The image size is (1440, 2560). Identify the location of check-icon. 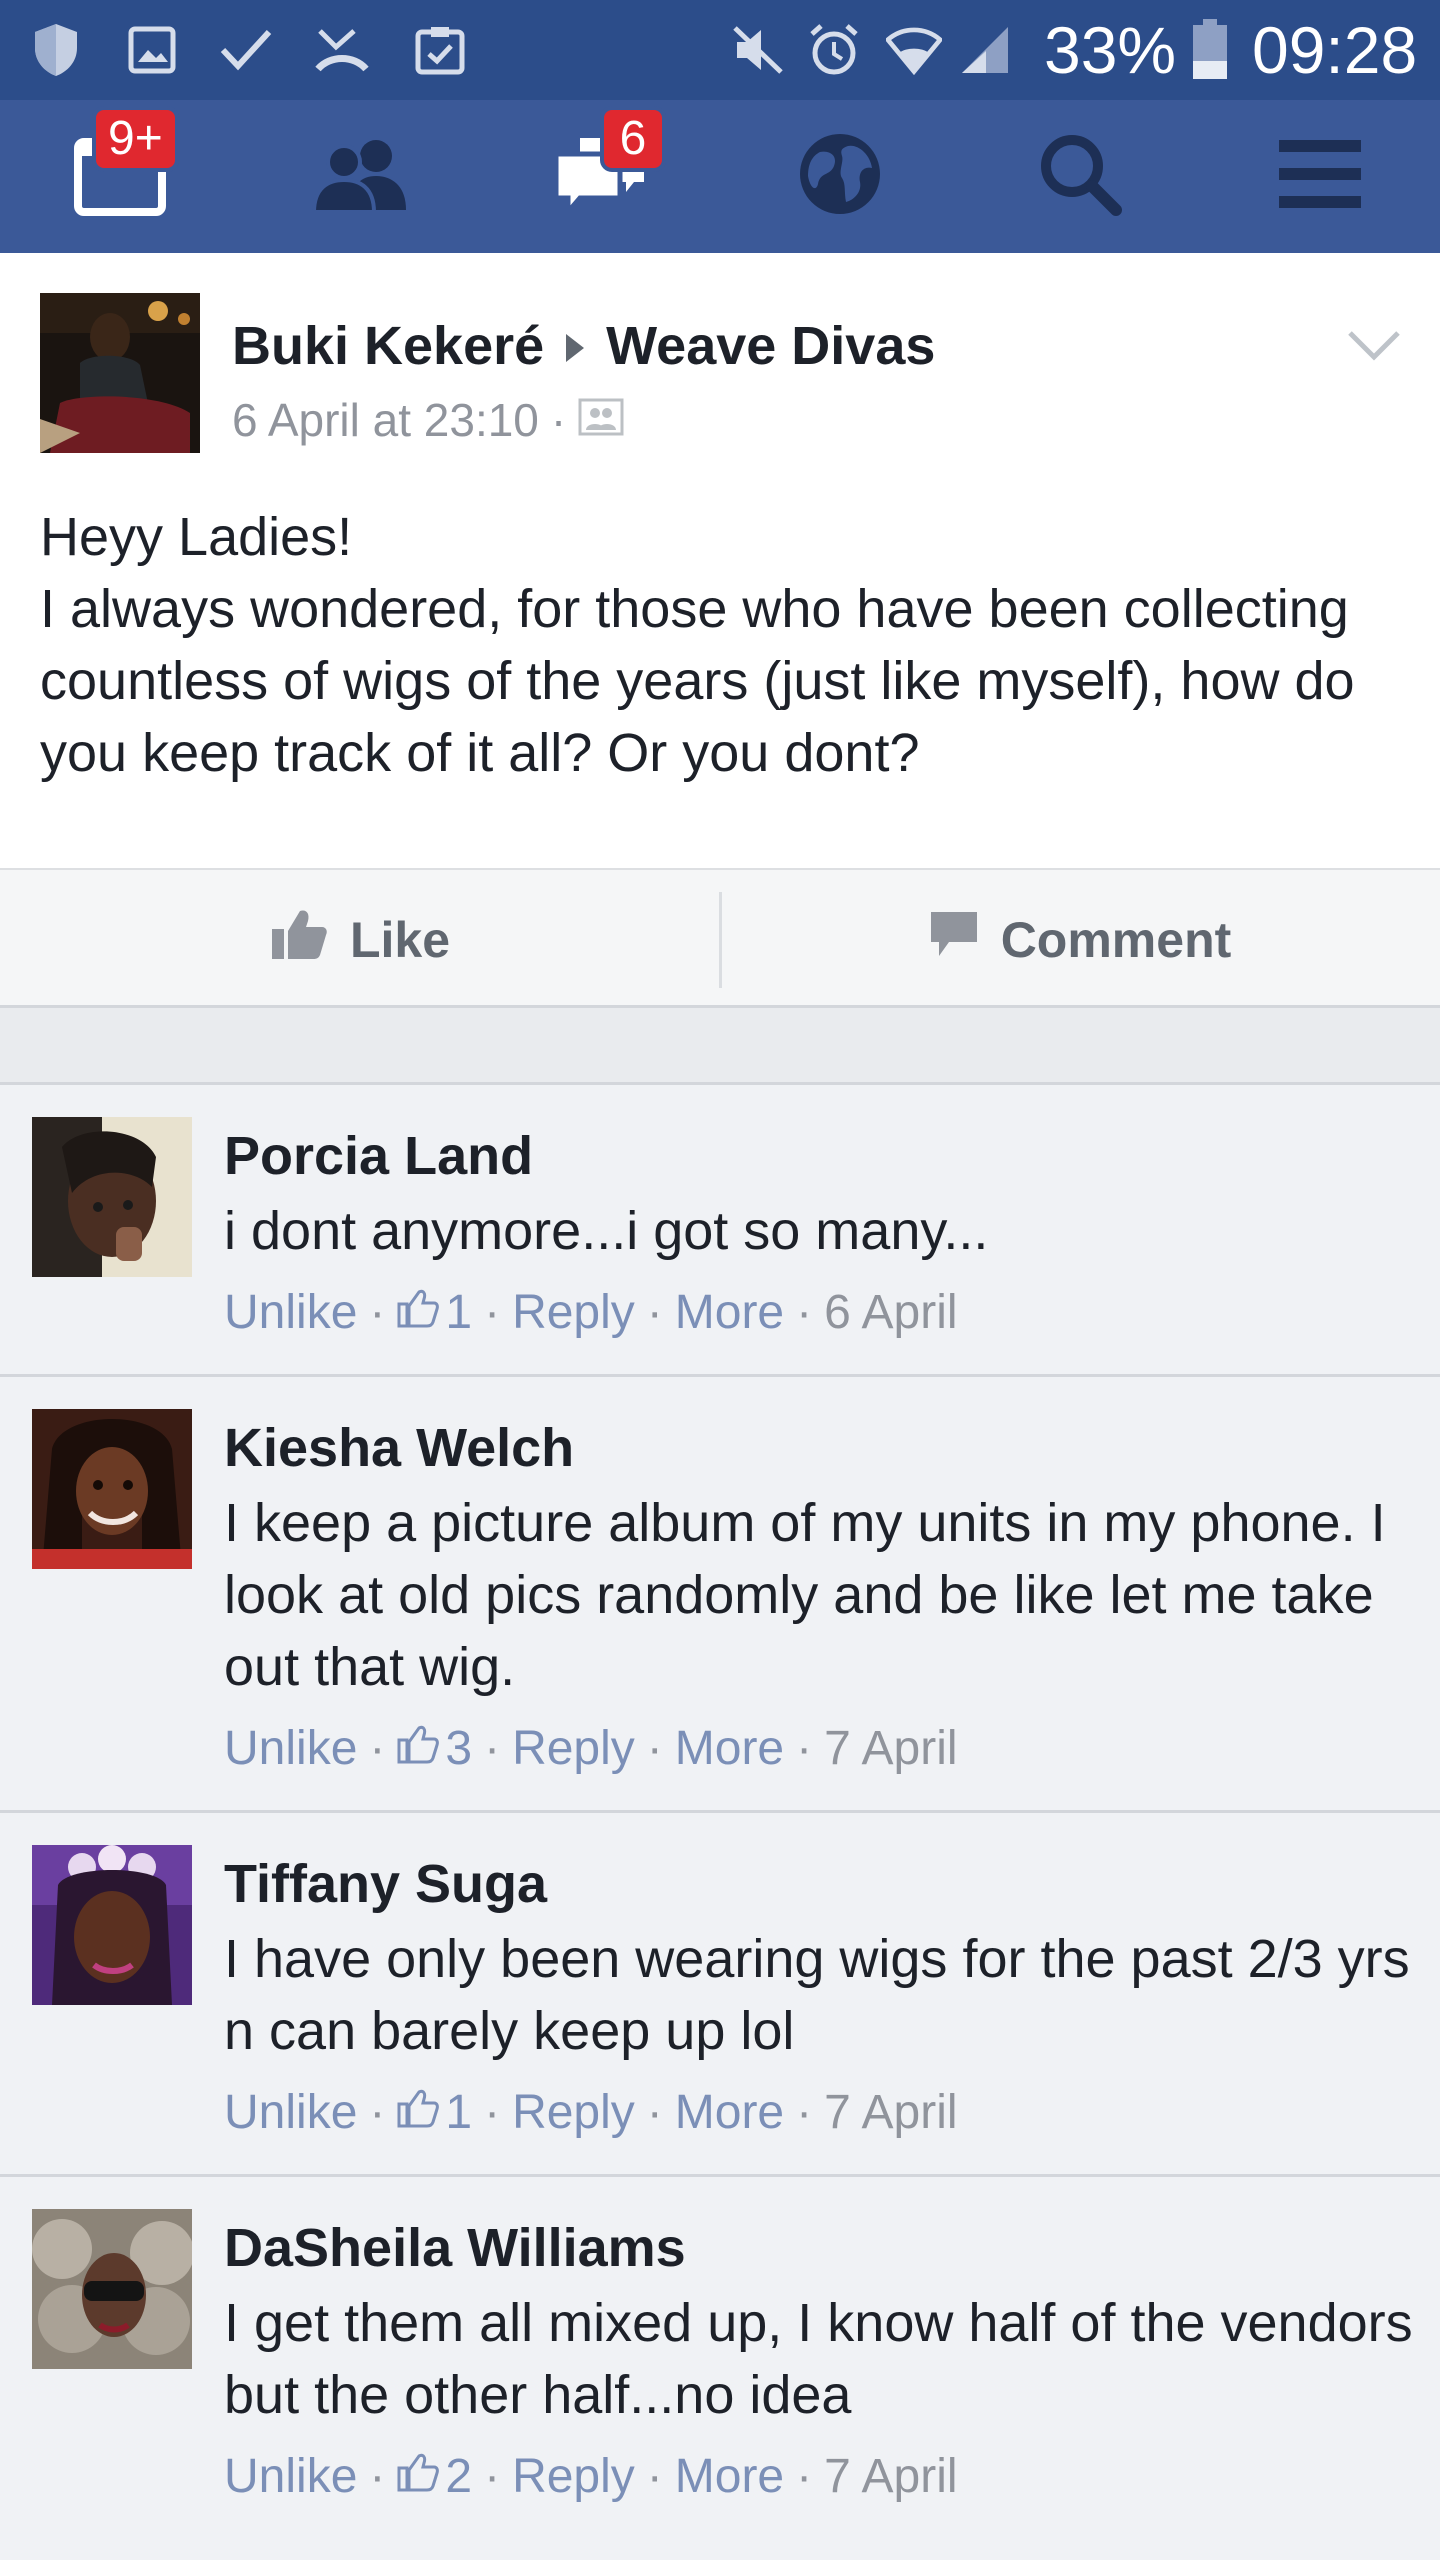
(246, 50).